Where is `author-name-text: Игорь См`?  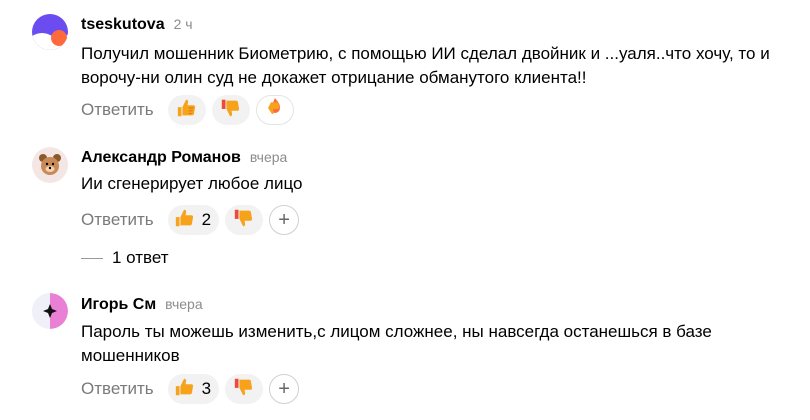
author-name-text: Игорь См is located at coordinates (118, 304).